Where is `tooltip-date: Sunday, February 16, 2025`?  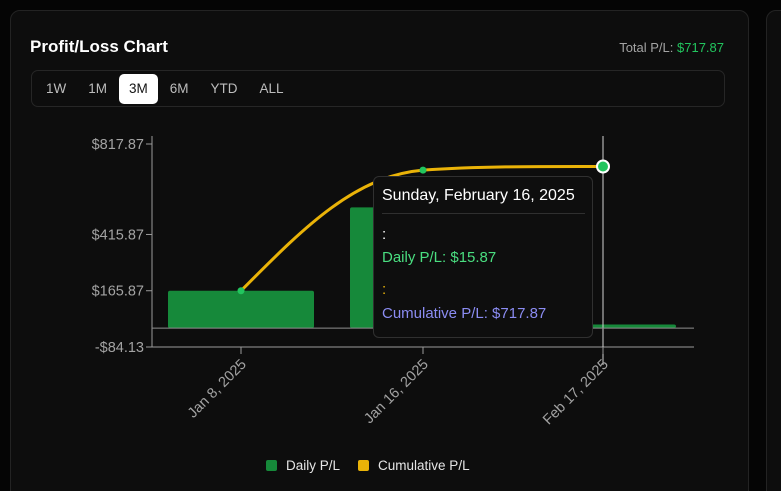 tooltip-date: Sunday, February 16, 2025 is located at coordinates (478, 195).